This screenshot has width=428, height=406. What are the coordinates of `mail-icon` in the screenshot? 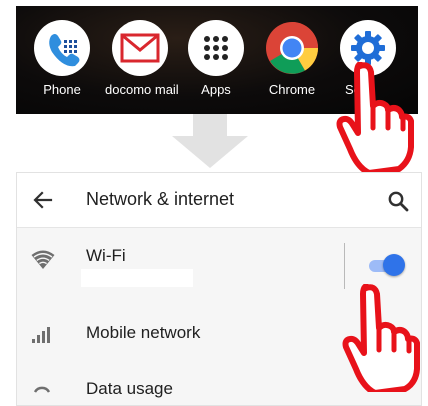 It's located at (140, 48).